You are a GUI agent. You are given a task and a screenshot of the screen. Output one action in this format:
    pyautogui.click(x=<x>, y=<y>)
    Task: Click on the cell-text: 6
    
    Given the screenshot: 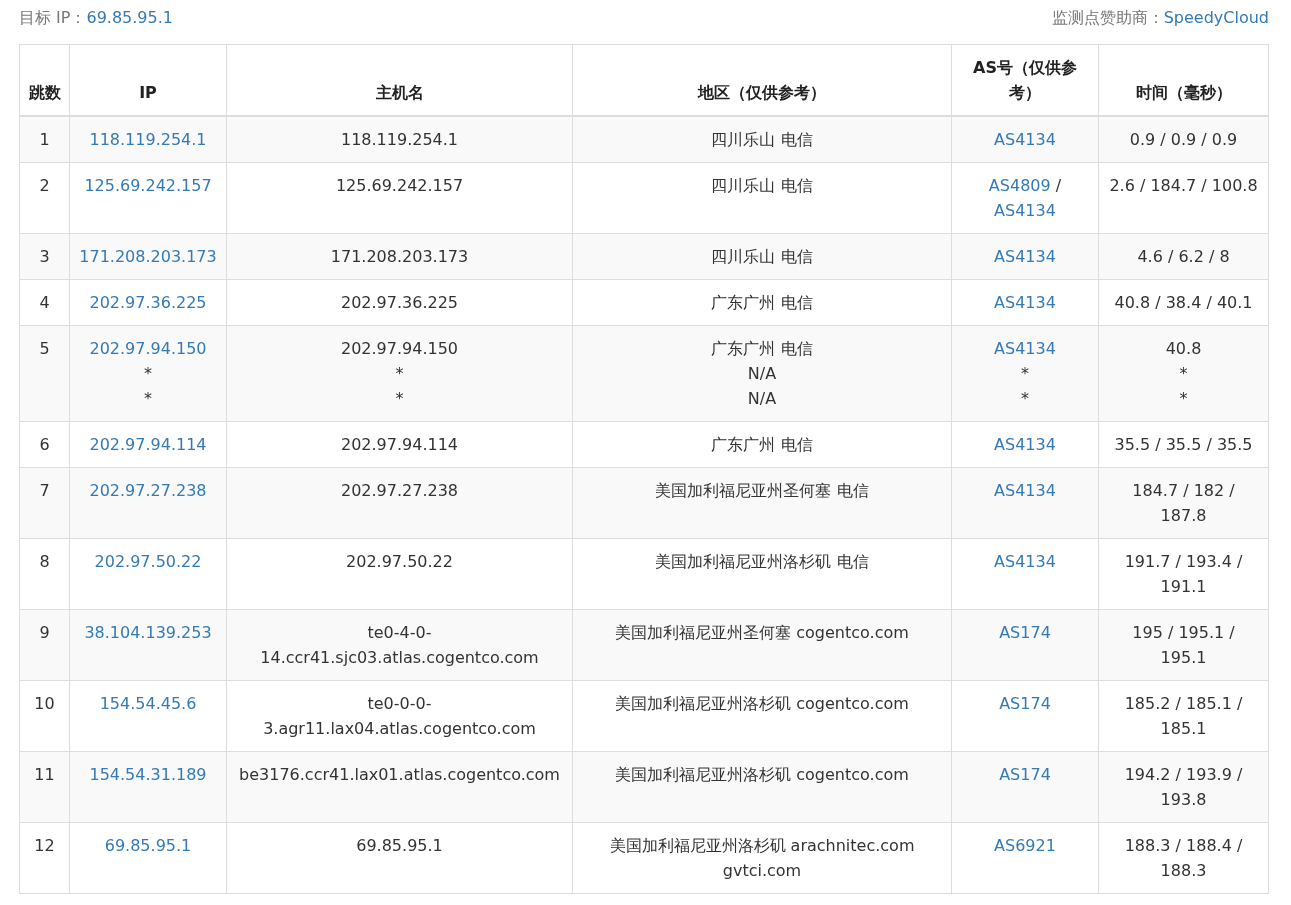 What is the action you would take?
    pyautogui.click(x=44, y=444)
    